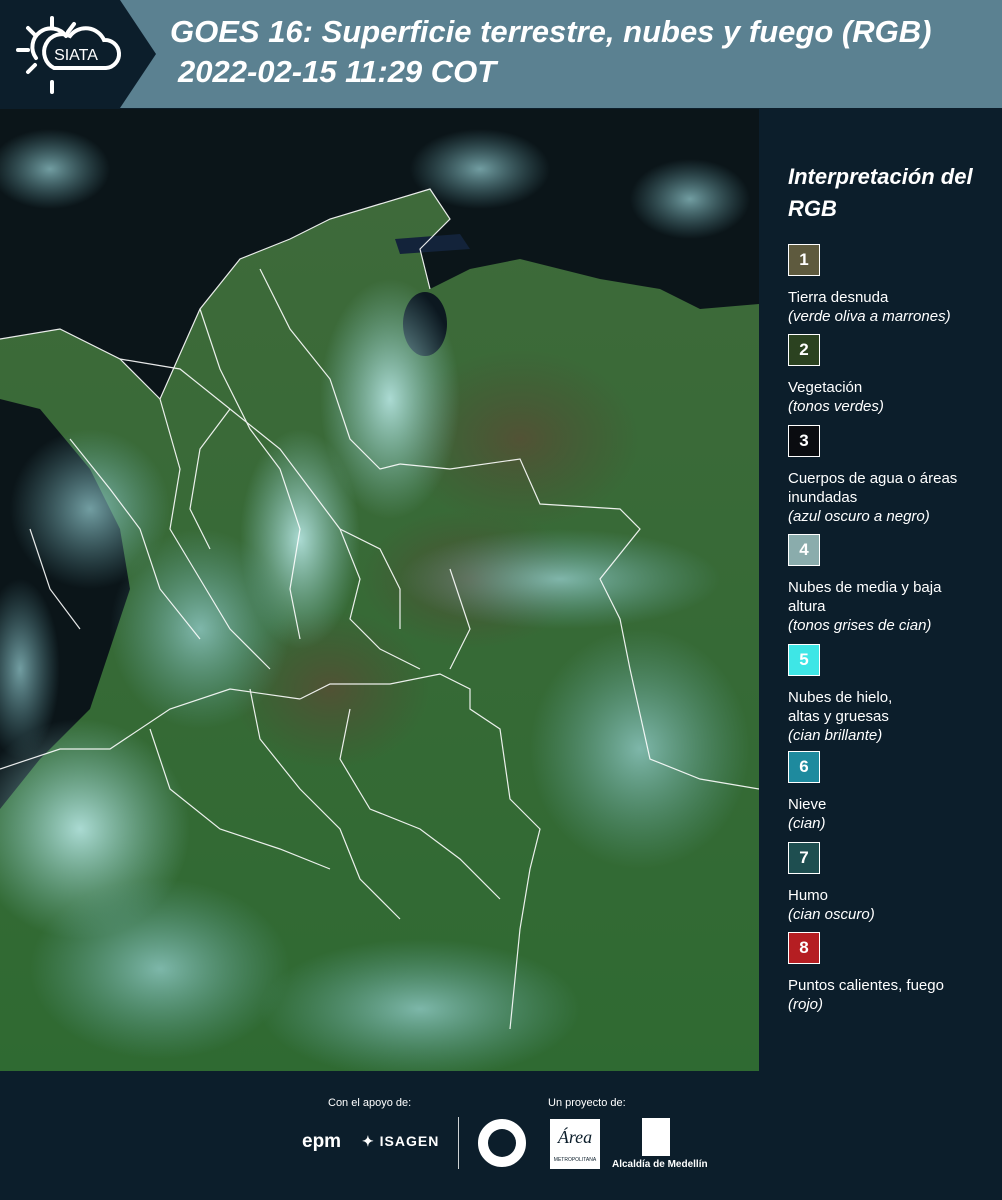 This screenshot has height=1200, width=1002. Describe the element at coordinates (838, 297) in the screenshot. I see `legend-label: Tierra desnuda` at that location.